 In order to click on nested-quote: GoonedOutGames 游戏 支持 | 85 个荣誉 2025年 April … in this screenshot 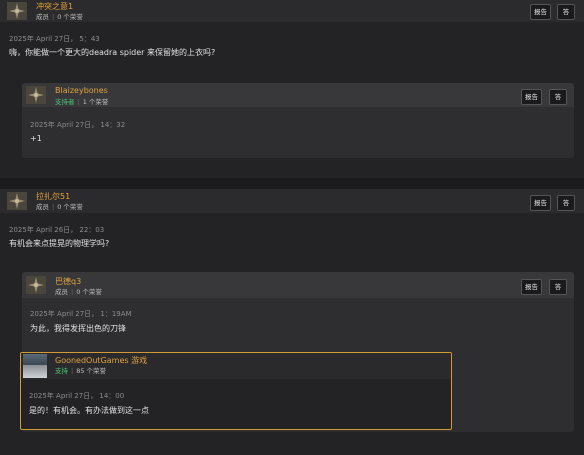, I will do `click(236, 391)`.